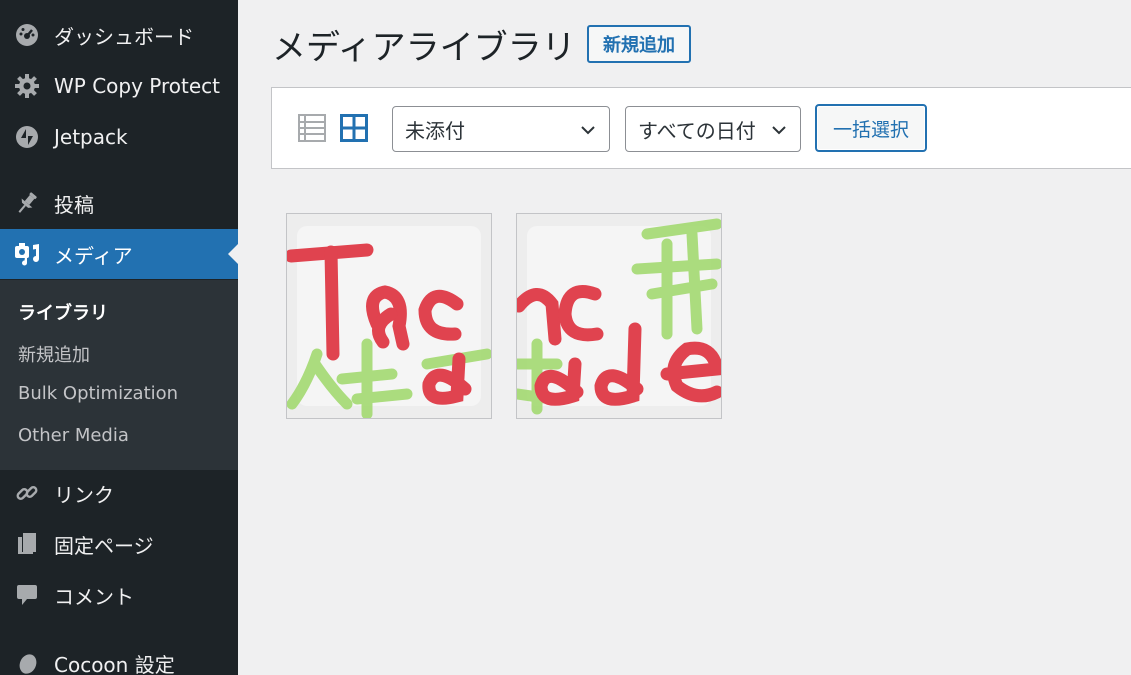 This screenshot has width=1131, height=675. Describe the element at coordinates (435, 130) in the screenshot. I see `attachment-filter-value: 未添付` at that location.